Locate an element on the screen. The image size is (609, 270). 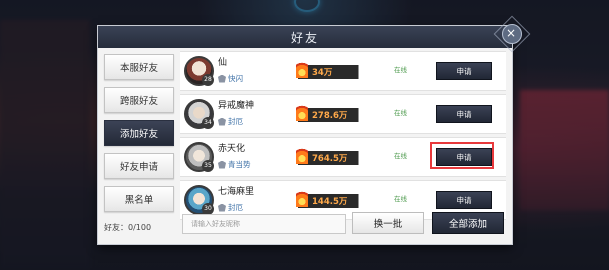
clan-name: 青当势 is located at coordinates (239, 164).